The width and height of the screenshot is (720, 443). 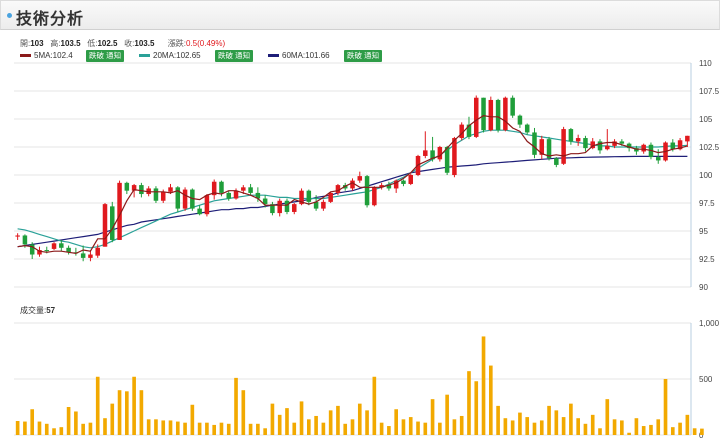 What do you see at coordinates (703, 231) in the screenshot?
I see `price-tick-label: 95` at bounding box center [703, 231].